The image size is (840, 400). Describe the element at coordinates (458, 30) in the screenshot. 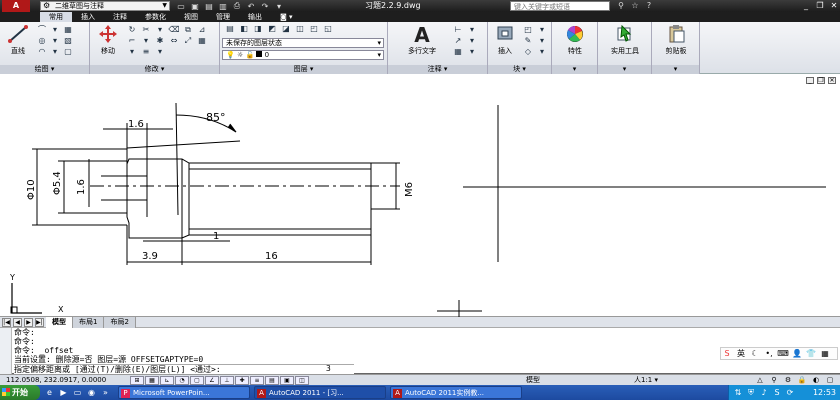

I see `linear-dim-icon: ⊢` at that location.